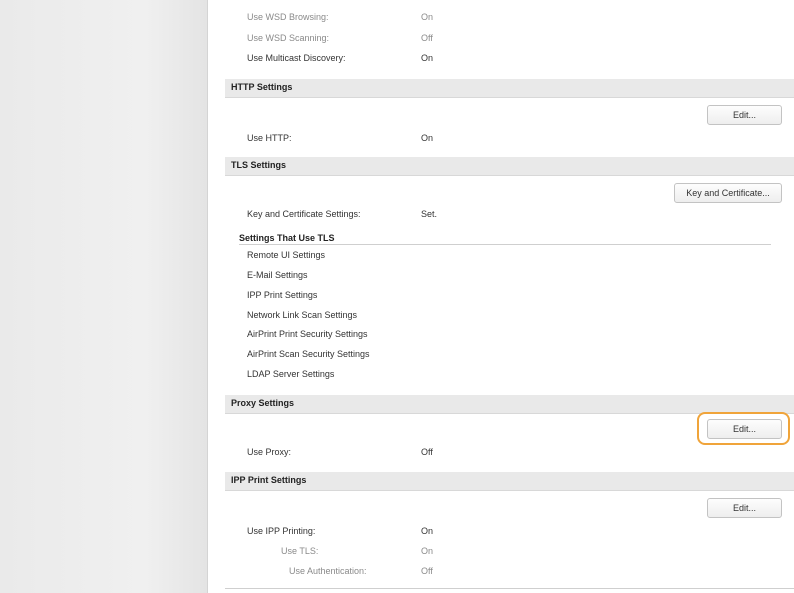 The width and height of the screenshot is (794, 593). I want to click on tls-subsection-divider, so click(505, 244).